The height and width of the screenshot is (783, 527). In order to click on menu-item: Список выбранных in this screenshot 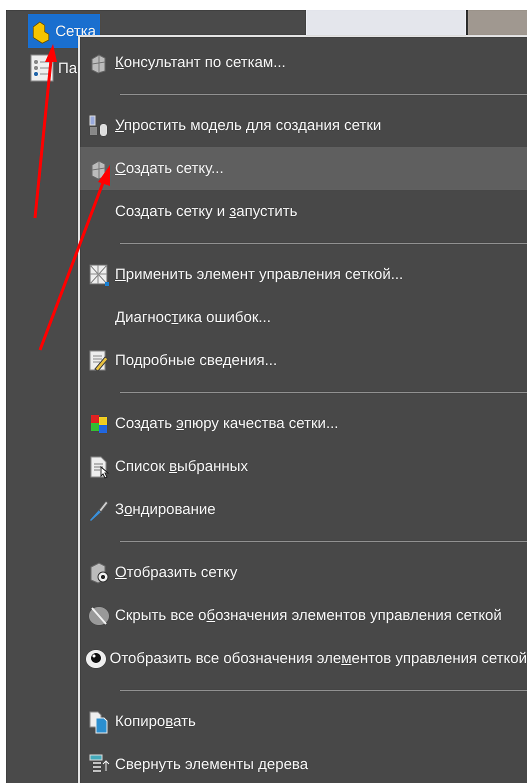, I will do `click(303, 466)`.